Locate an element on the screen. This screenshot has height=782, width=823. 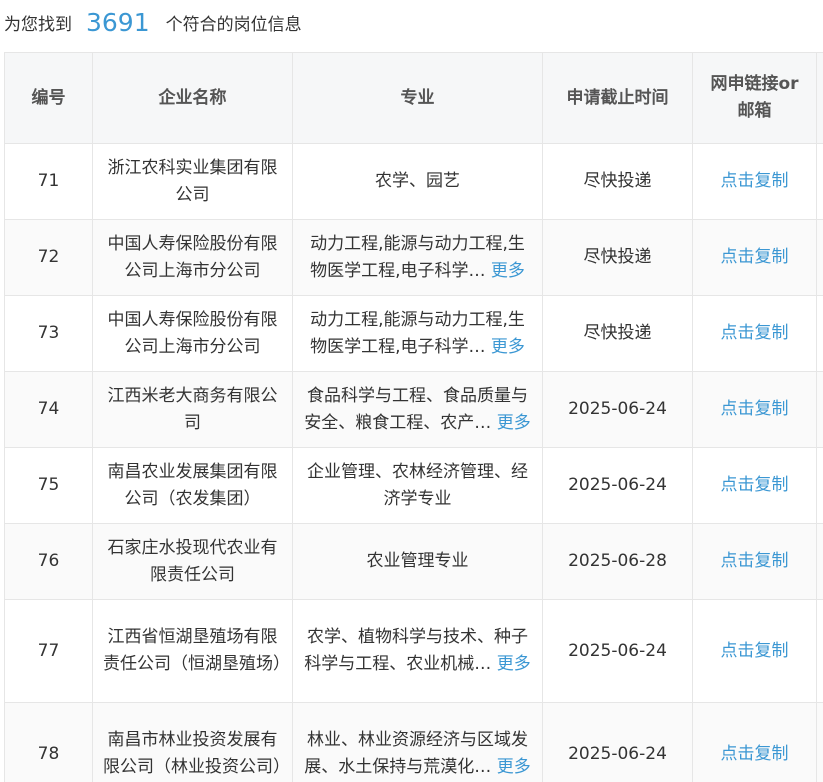
header-no: 编号 is located at coordinates (48, 98).